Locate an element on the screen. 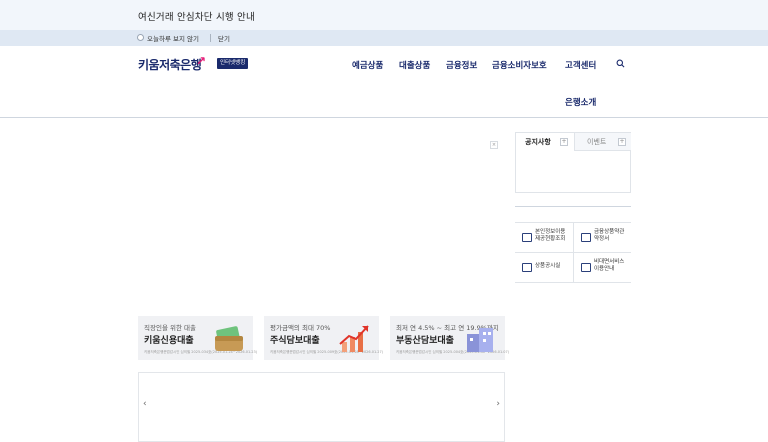 The width and height of the screenshot is (768, 442). notice-bar is located at coordinates (384, 15).